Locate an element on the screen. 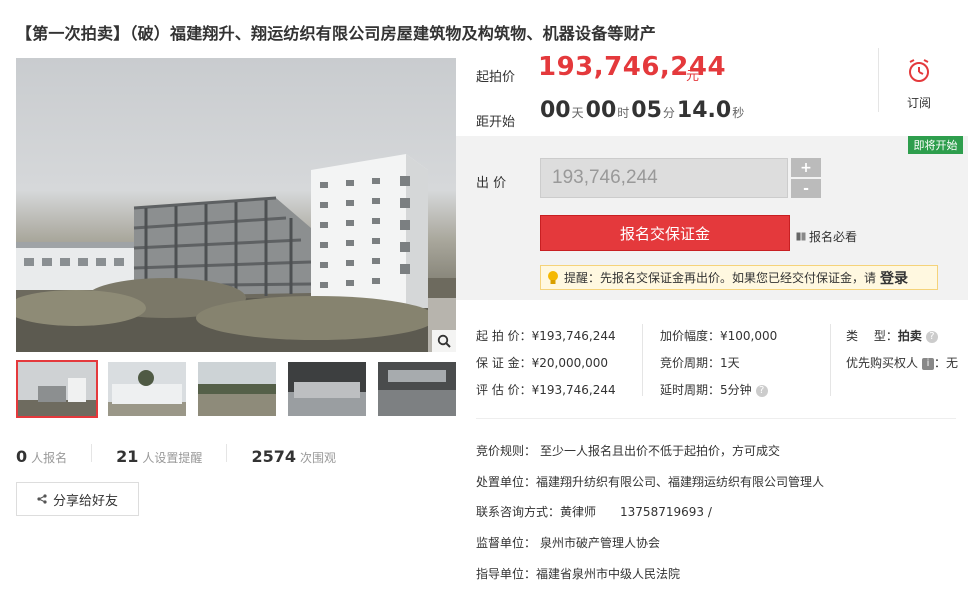 The width and height of the screenshot is (968, 592). subscribe-button: 订阅 is located at coordinates (919, 84).